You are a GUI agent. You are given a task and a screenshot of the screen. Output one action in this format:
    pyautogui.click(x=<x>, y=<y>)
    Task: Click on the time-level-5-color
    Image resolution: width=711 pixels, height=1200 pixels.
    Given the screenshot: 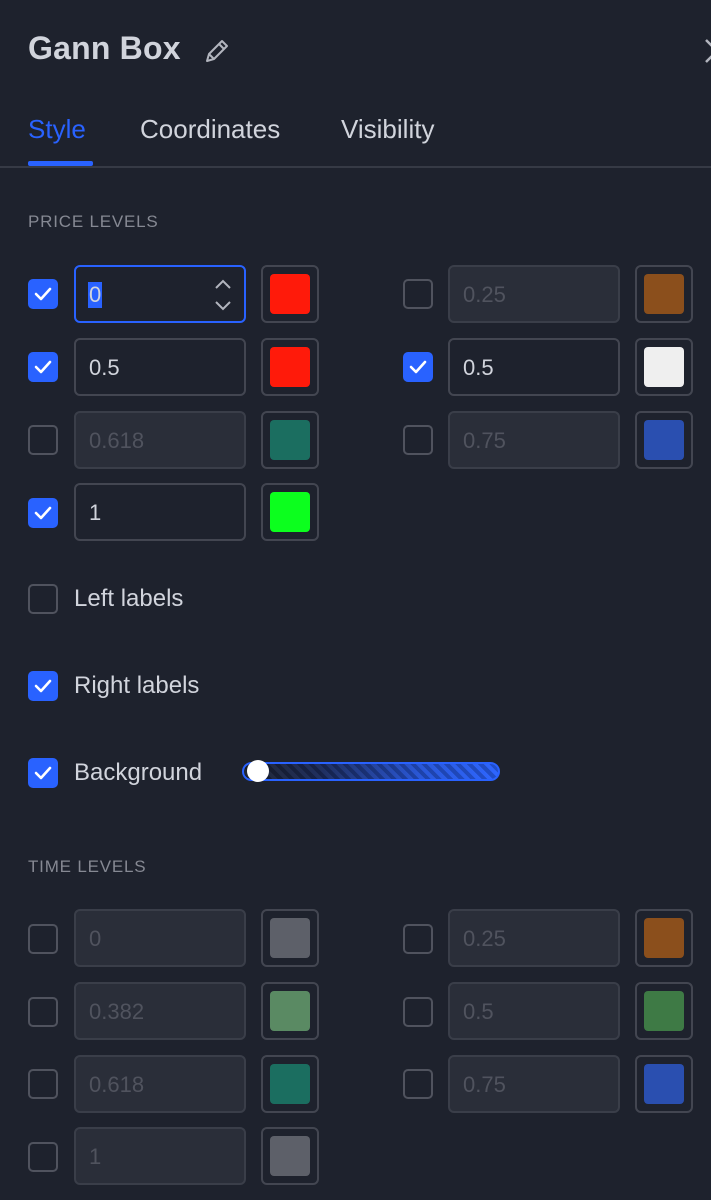 What is the action you would take?
    pyautogui.click(x=664, y=1084)
    